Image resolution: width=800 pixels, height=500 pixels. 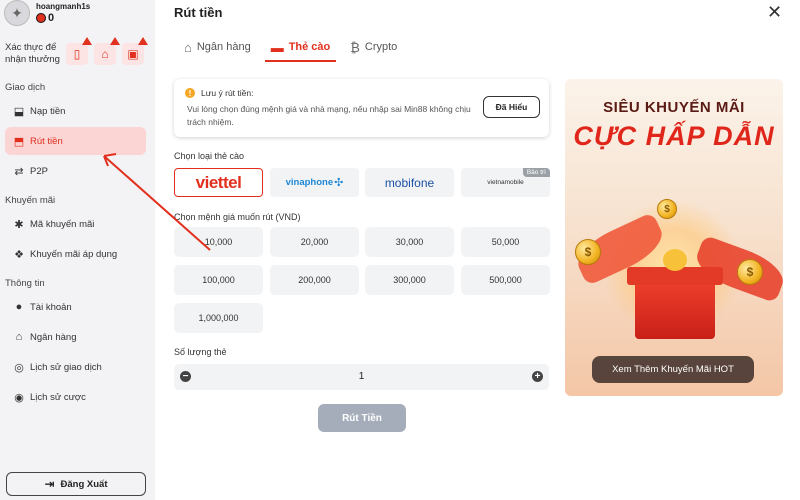 I want to click on close-icon: ✕, so click(x=774, y=12).